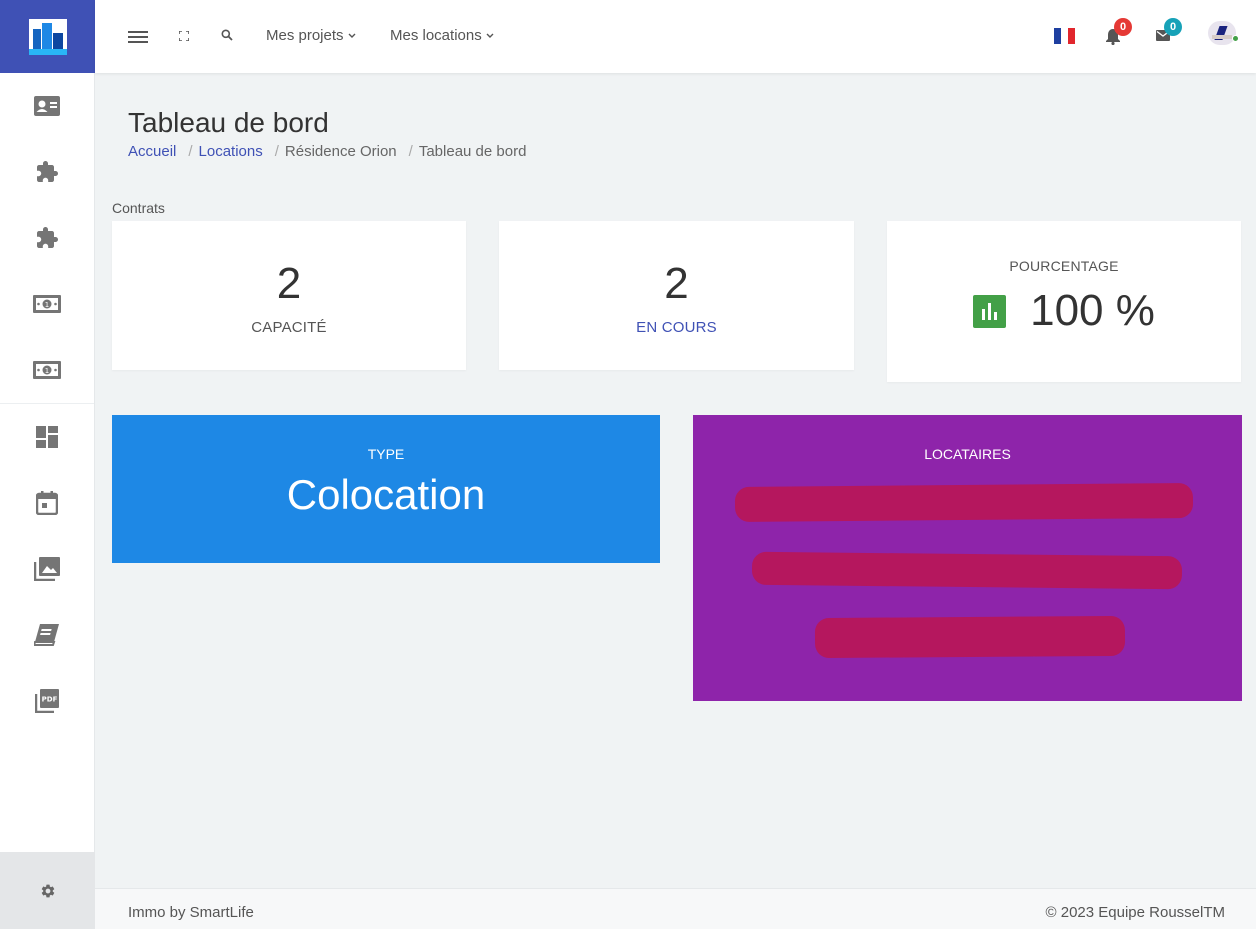  Describe the element at coordinates (340, 151) in the screenshot. I see `breadcrumb-residence: Résidence Orion` at that location.